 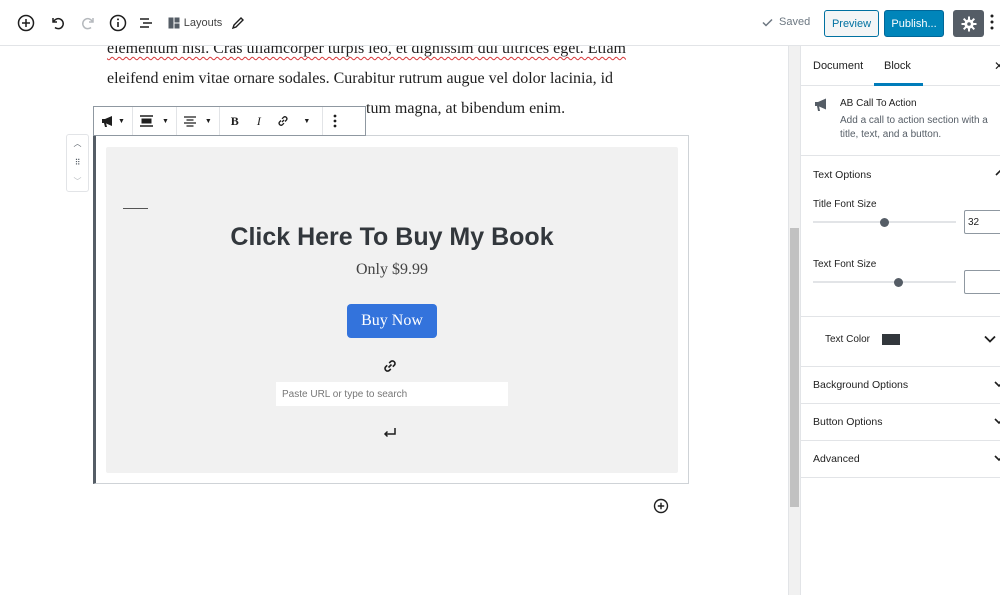 I want to click on advanced-panel: Advanced, so click(x=900, y=459).